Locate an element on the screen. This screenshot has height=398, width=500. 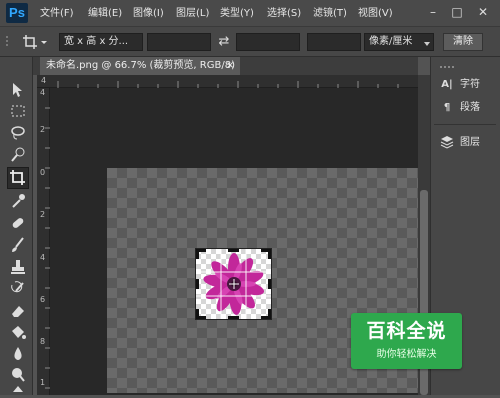
photoshop-logo: Ps is located at coordinates (17, 13).